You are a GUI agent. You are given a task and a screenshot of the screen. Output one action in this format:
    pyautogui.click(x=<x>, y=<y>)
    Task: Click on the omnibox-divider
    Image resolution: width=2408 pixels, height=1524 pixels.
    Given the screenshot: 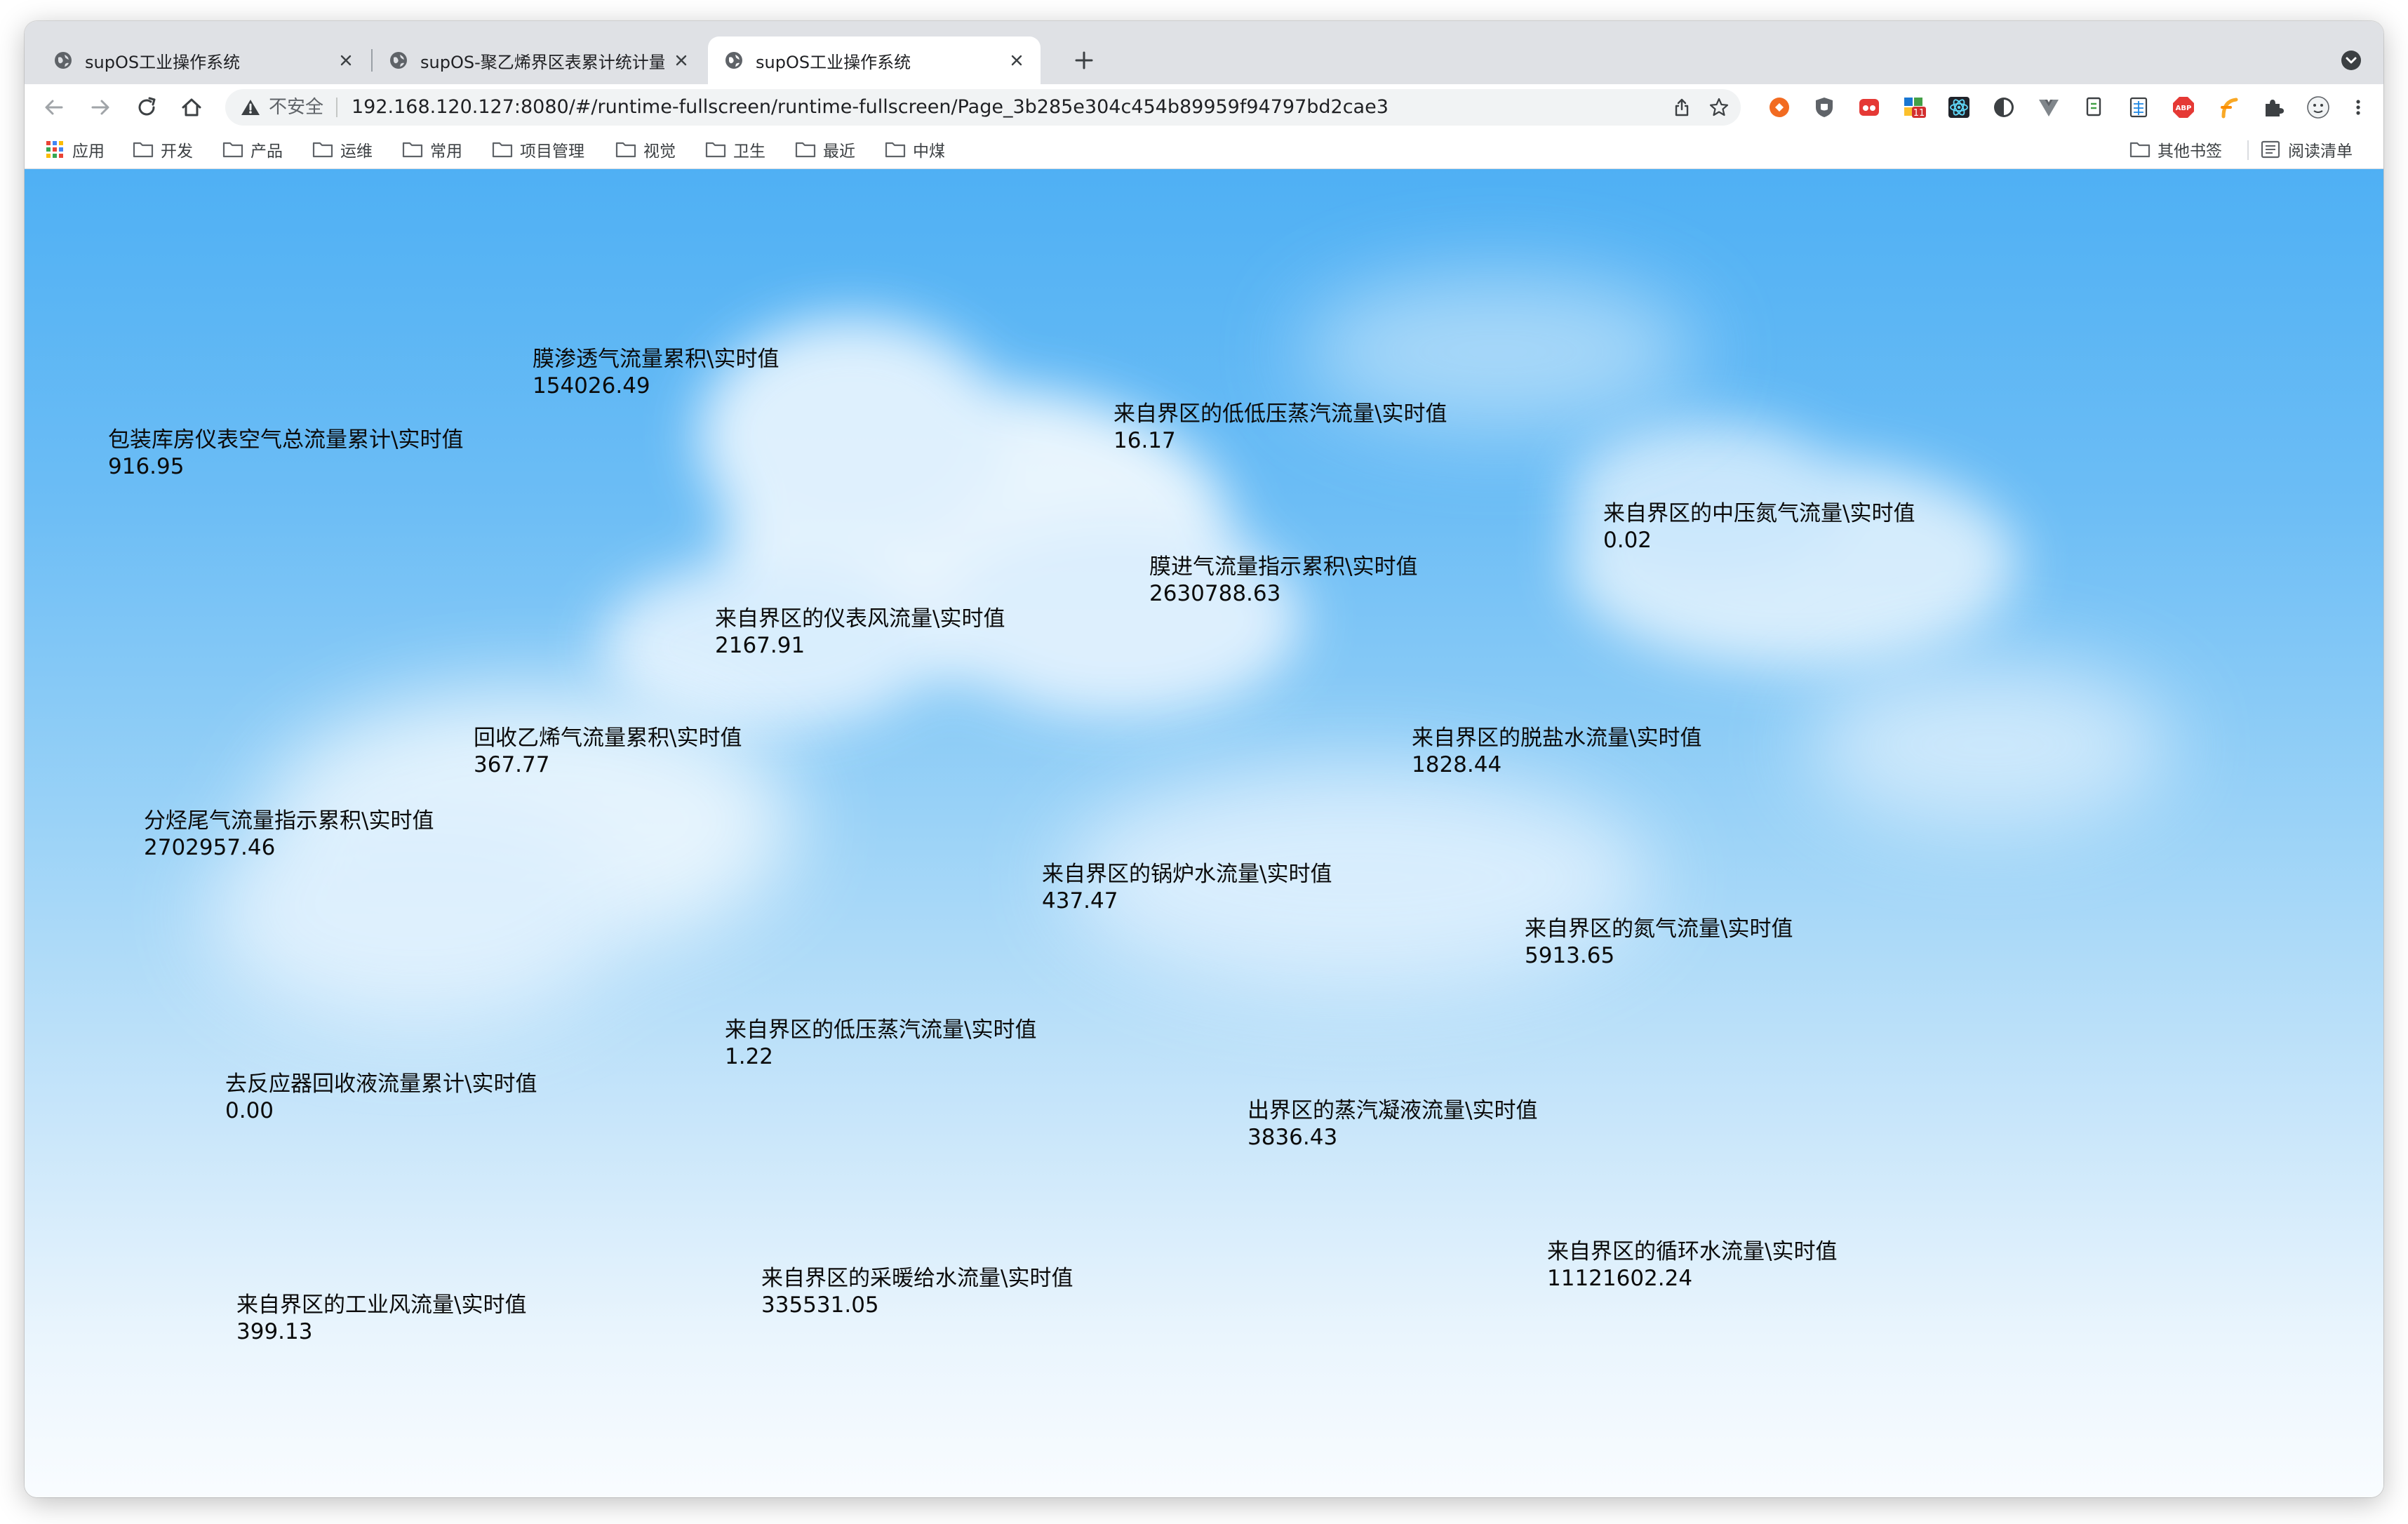 What is the action you would take?
    pyautogui.click(x=336, y=107)
    